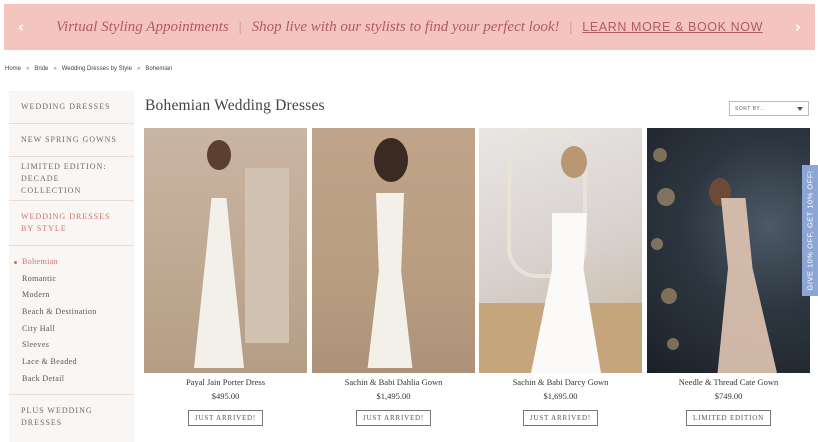 This screenshot has width=818, height=442. I want to click on breadcrumb-bohemian: Bohemian, so click(158, 69).